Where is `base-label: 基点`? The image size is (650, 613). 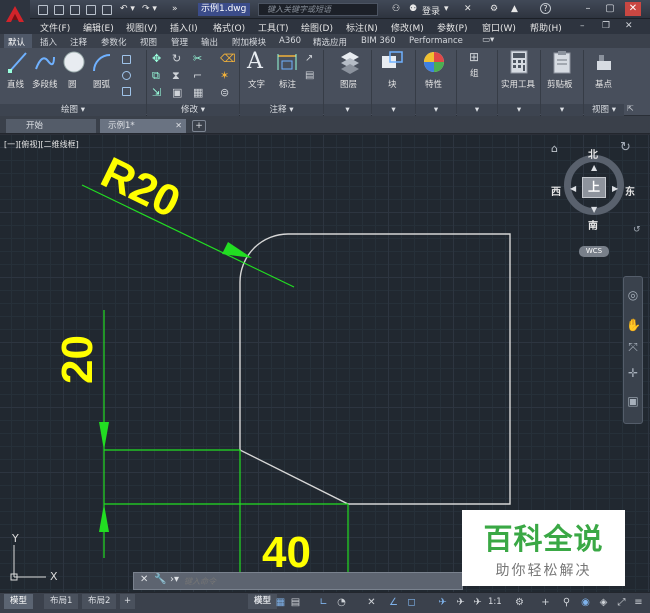 base-label: 基点 is located at coordinates (603, 84).